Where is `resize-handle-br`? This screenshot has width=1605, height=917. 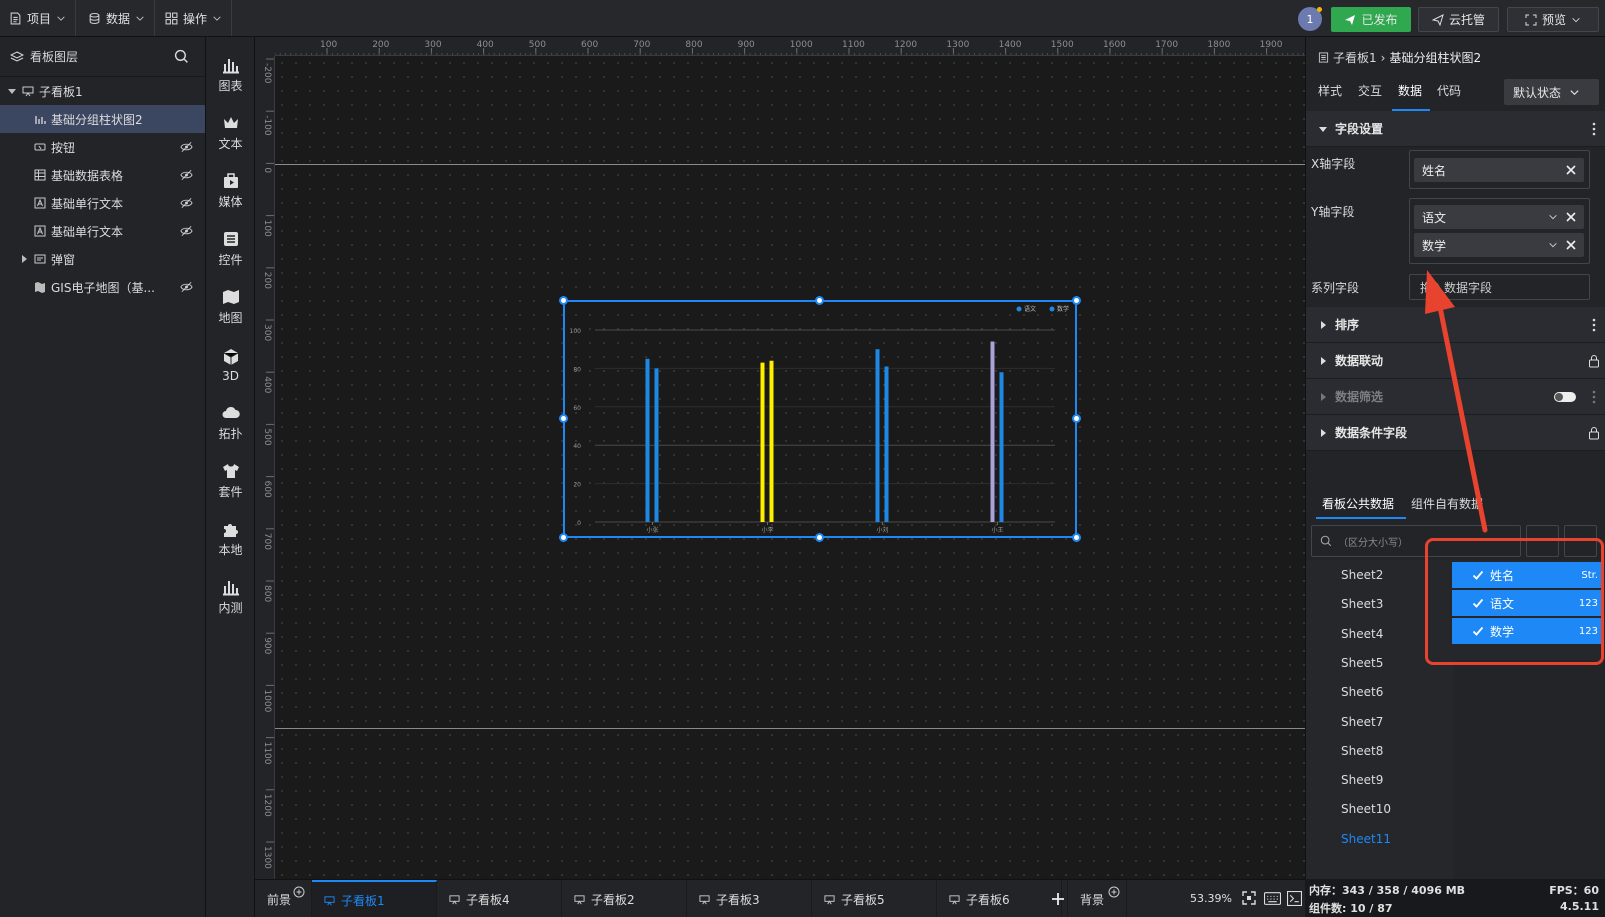
resize-handle-br is located at coordinates (1076, 537).